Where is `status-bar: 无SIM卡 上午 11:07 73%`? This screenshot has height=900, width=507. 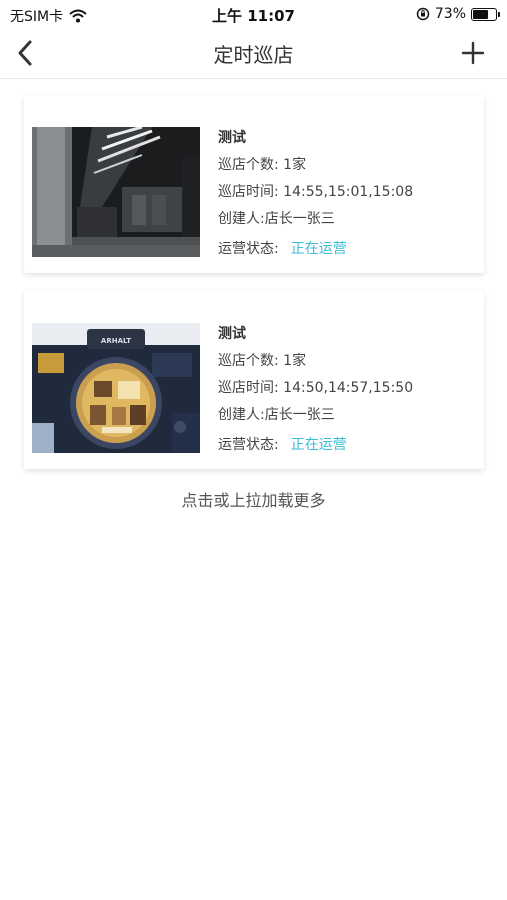
status-bar: 无SIM卡 上午 11:07 73% is located at coordinates (253, 14).